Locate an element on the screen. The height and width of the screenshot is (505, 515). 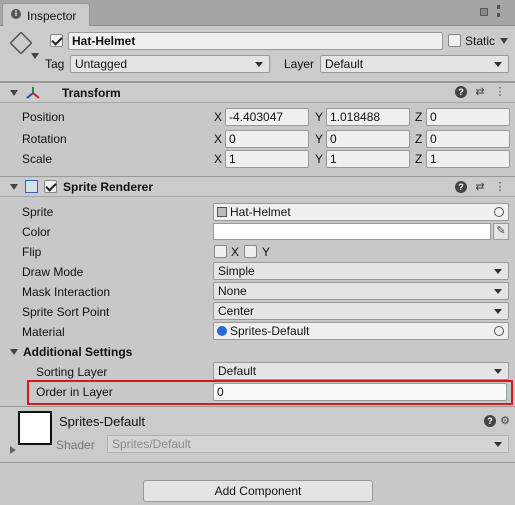
transform-foldout-icon is located at coordinates (14, 93).